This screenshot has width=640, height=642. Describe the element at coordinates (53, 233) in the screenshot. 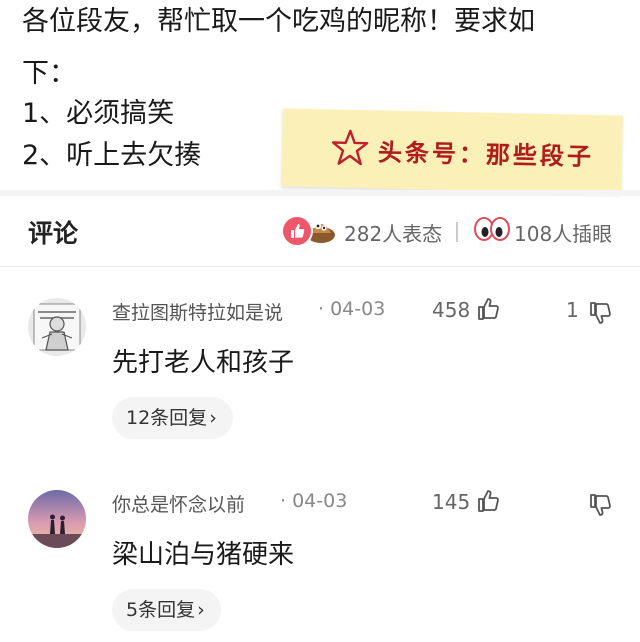

I see `comments-title: 评论` at that location.